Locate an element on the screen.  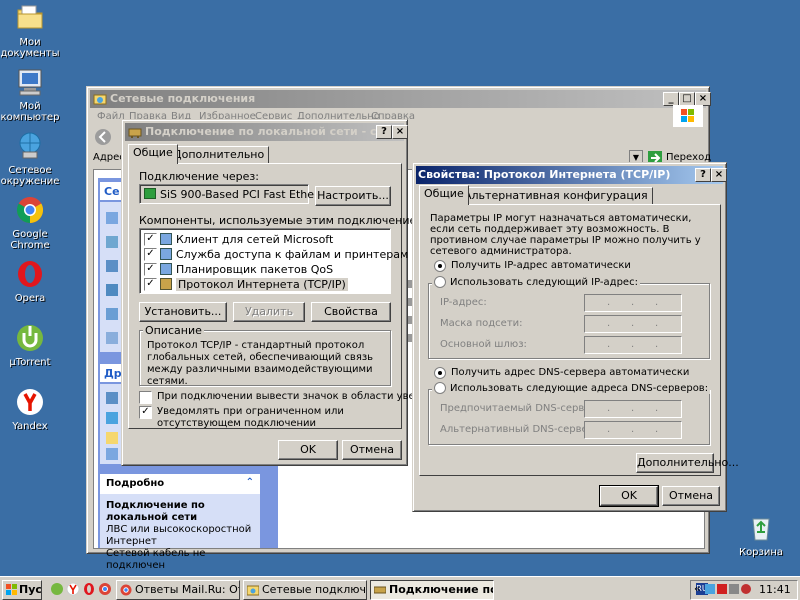
desktop-icon-opera: Opera is located at coordinates (31, 281).